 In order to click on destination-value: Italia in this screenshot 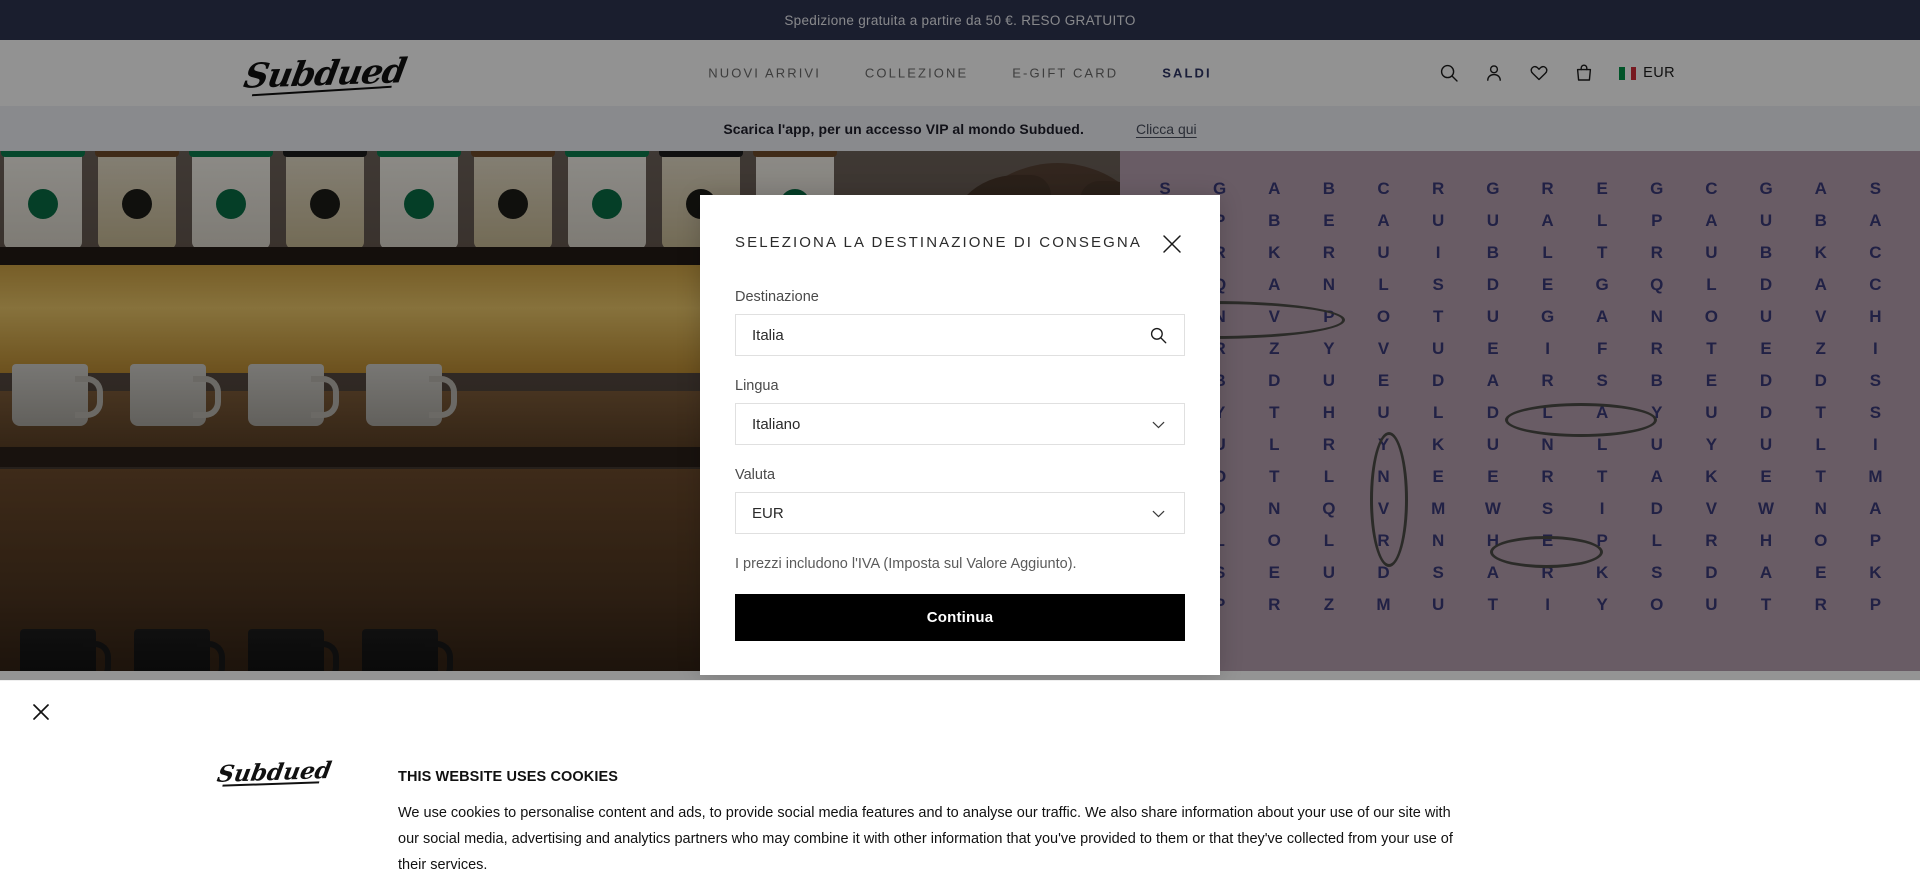, I will do `click(768, 335)`.